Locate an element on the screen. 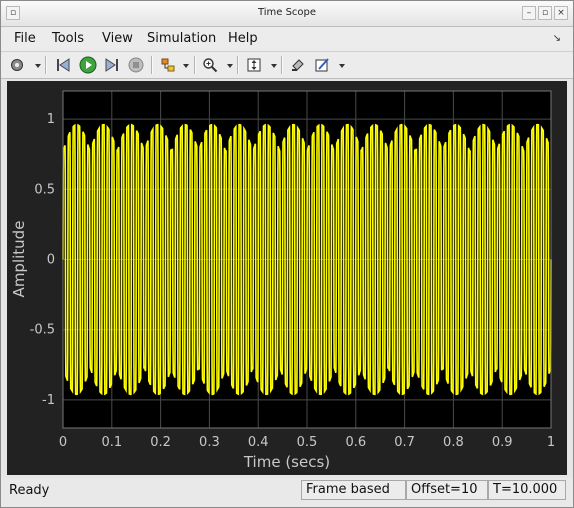  run-icon is located at coordinates (88, 65).